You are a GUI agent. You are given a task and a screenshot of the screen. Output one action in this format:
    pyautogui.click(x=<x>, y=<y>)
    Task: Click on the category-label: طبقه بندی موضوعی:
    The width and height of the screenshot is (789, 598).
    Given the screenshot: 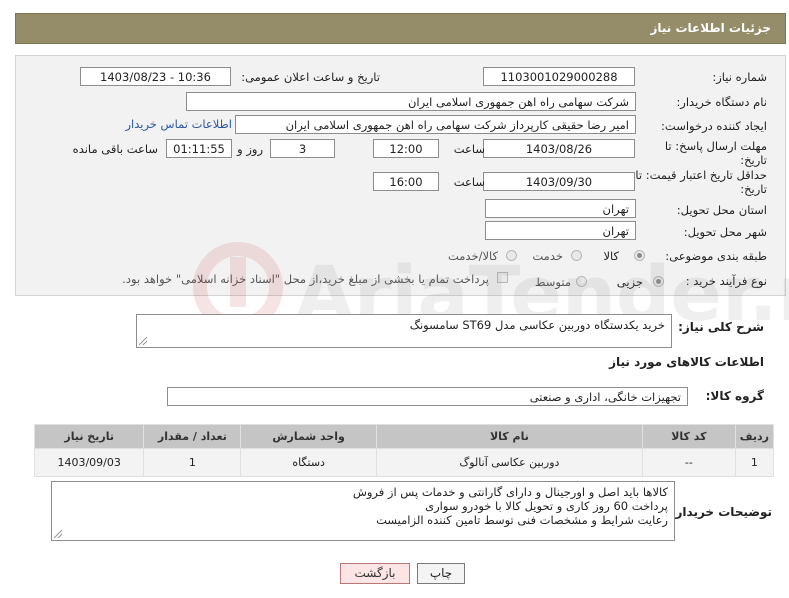 What is the action you would take?
    pyautogui.click(x=716, y=256)
    